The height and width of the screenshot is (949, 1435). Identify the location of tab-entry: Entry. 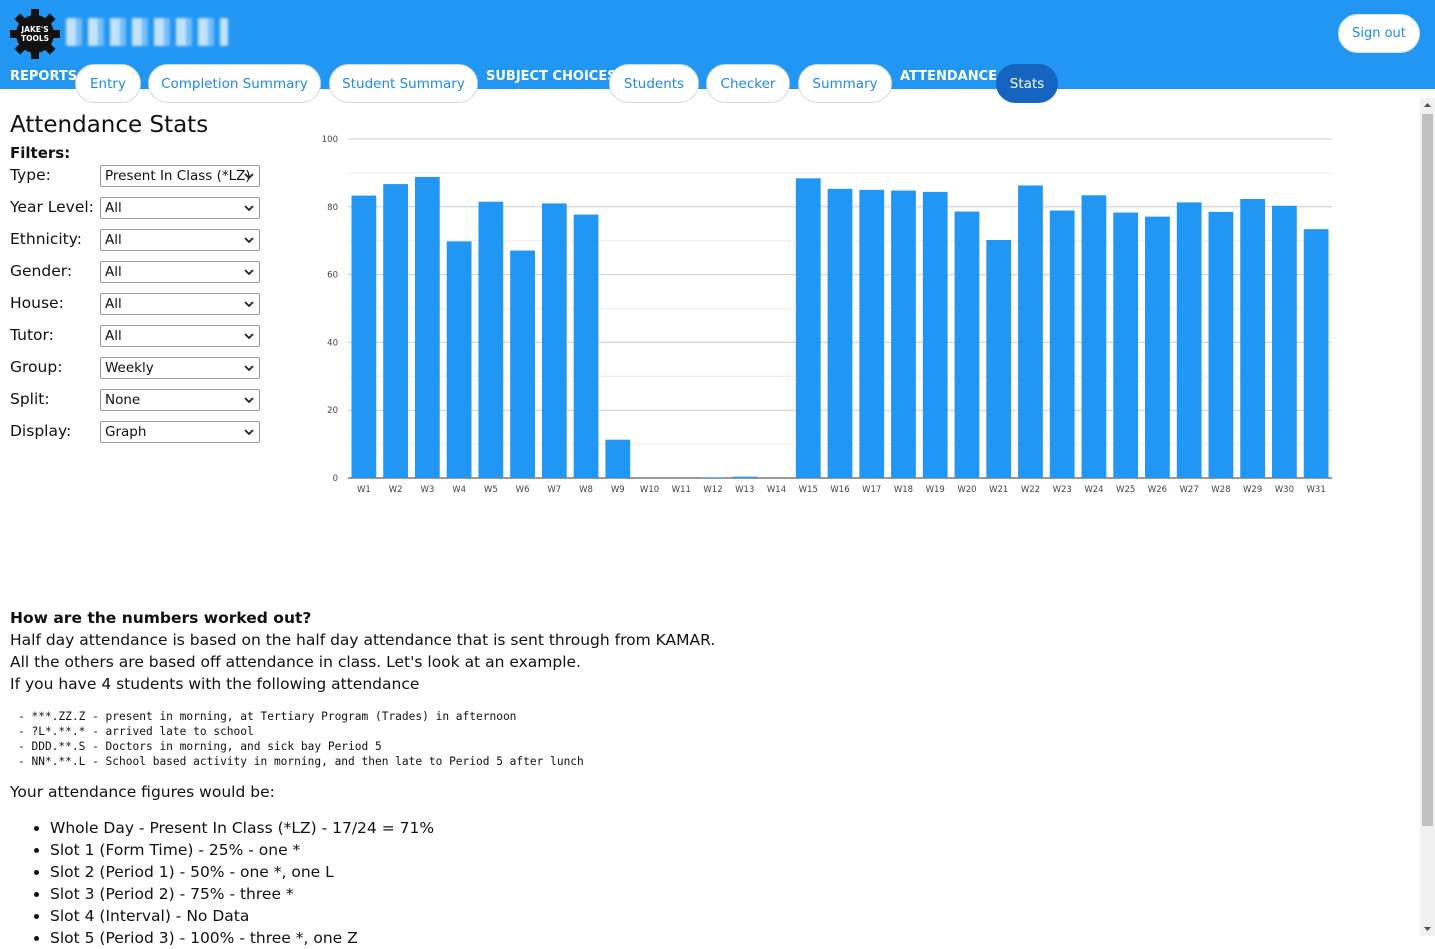
(108, 83).